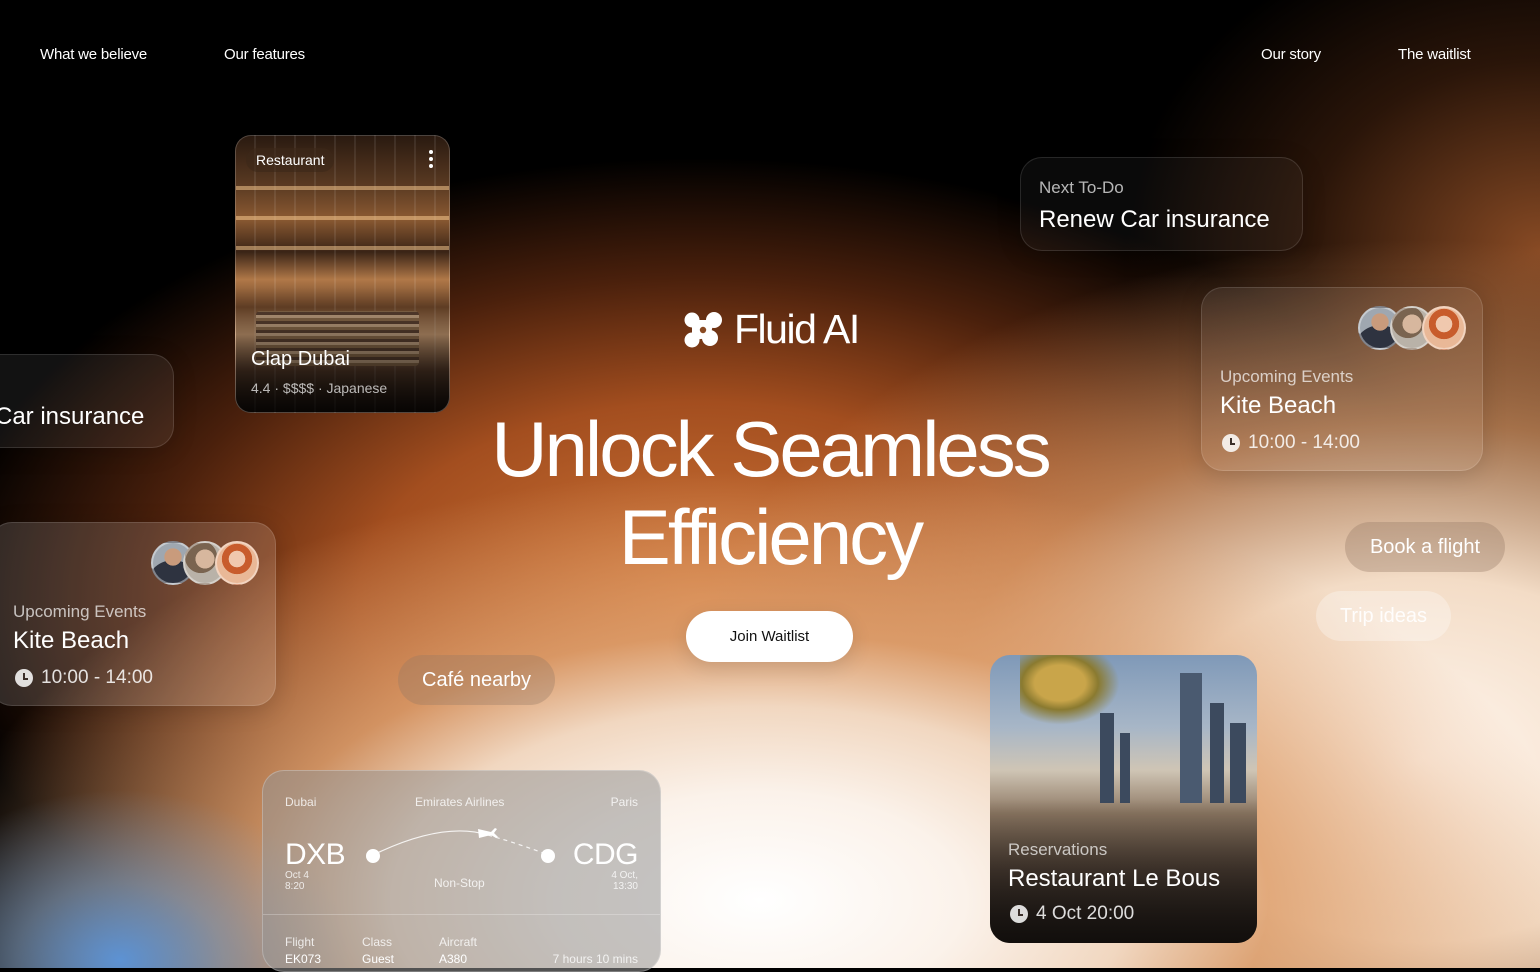  What do you see at coordinates (297, 875) in the screenshot?
I see `from-date: Oct 4` at bounding box center [297, 875].